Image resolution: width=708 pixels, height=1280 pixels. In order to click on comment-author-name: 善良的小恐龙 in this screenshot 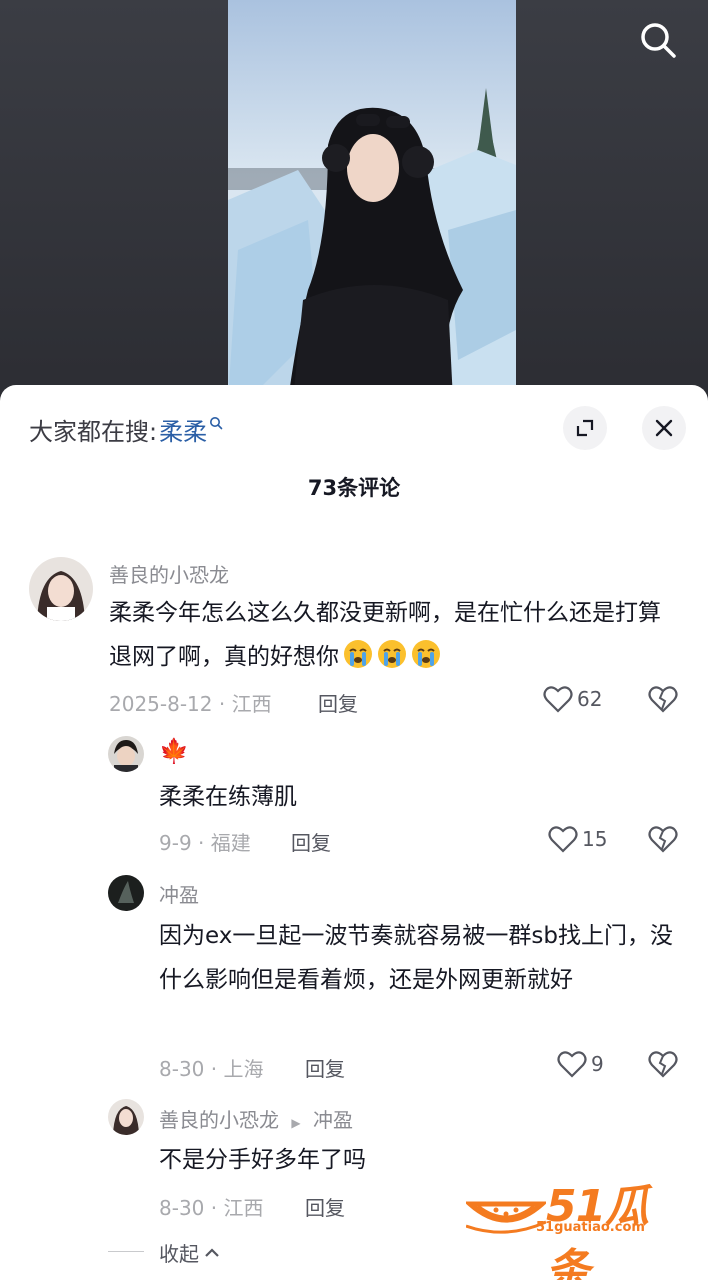, I will do `click(169, 573)`.